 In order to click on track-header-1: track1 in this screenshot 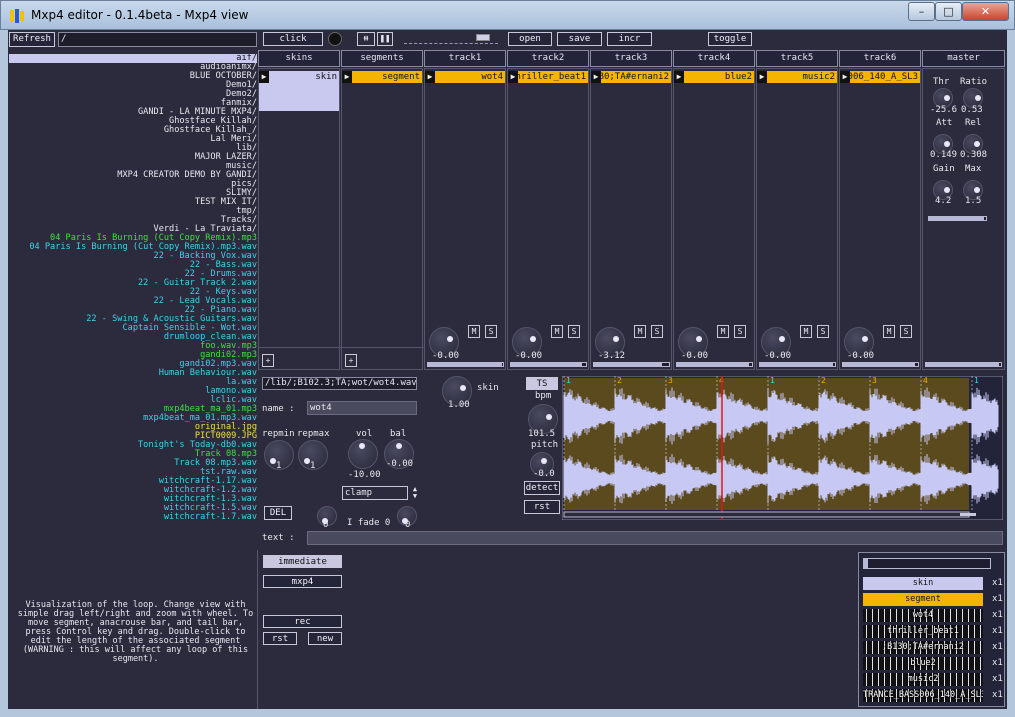, I will do `click(465, 58)`.